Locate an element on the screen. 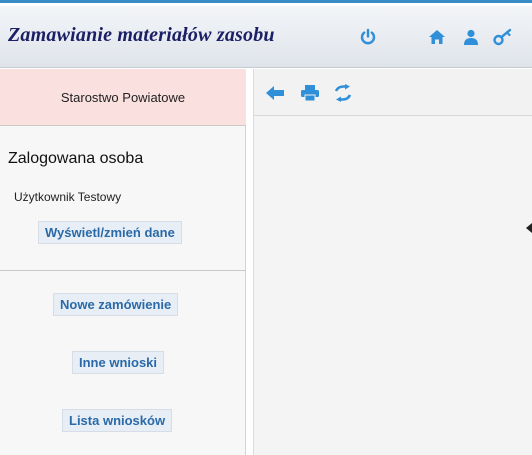 The width and height of the screenshot is (532, 455). print-button is located at coordinates (310, 93).